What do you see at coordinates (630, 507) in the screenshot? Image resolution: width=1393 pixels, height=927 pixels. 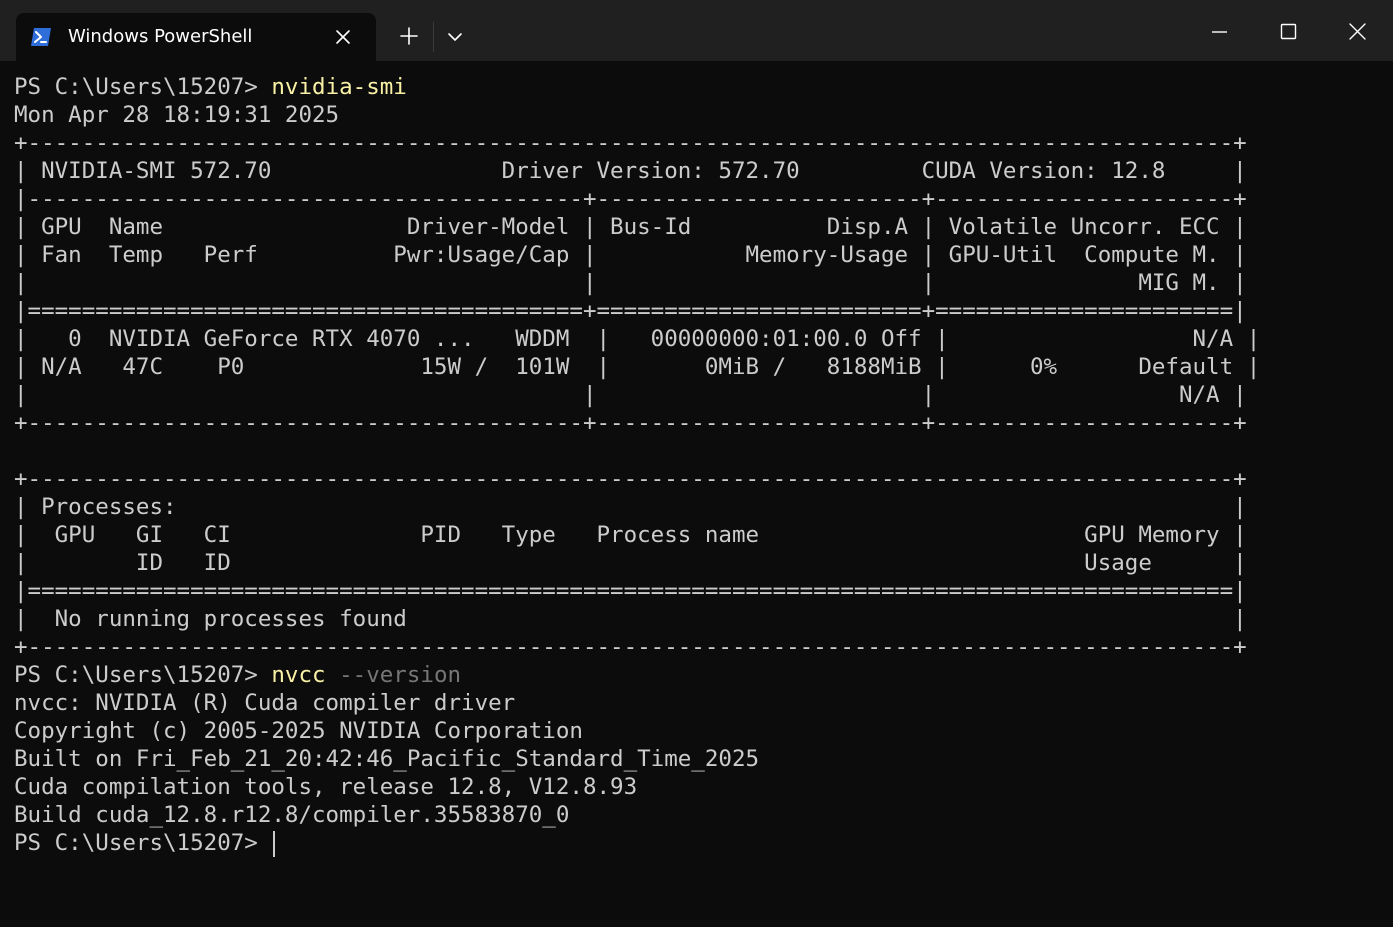 I see `table-header: | Processes: |` at bounding box center [630, 507].